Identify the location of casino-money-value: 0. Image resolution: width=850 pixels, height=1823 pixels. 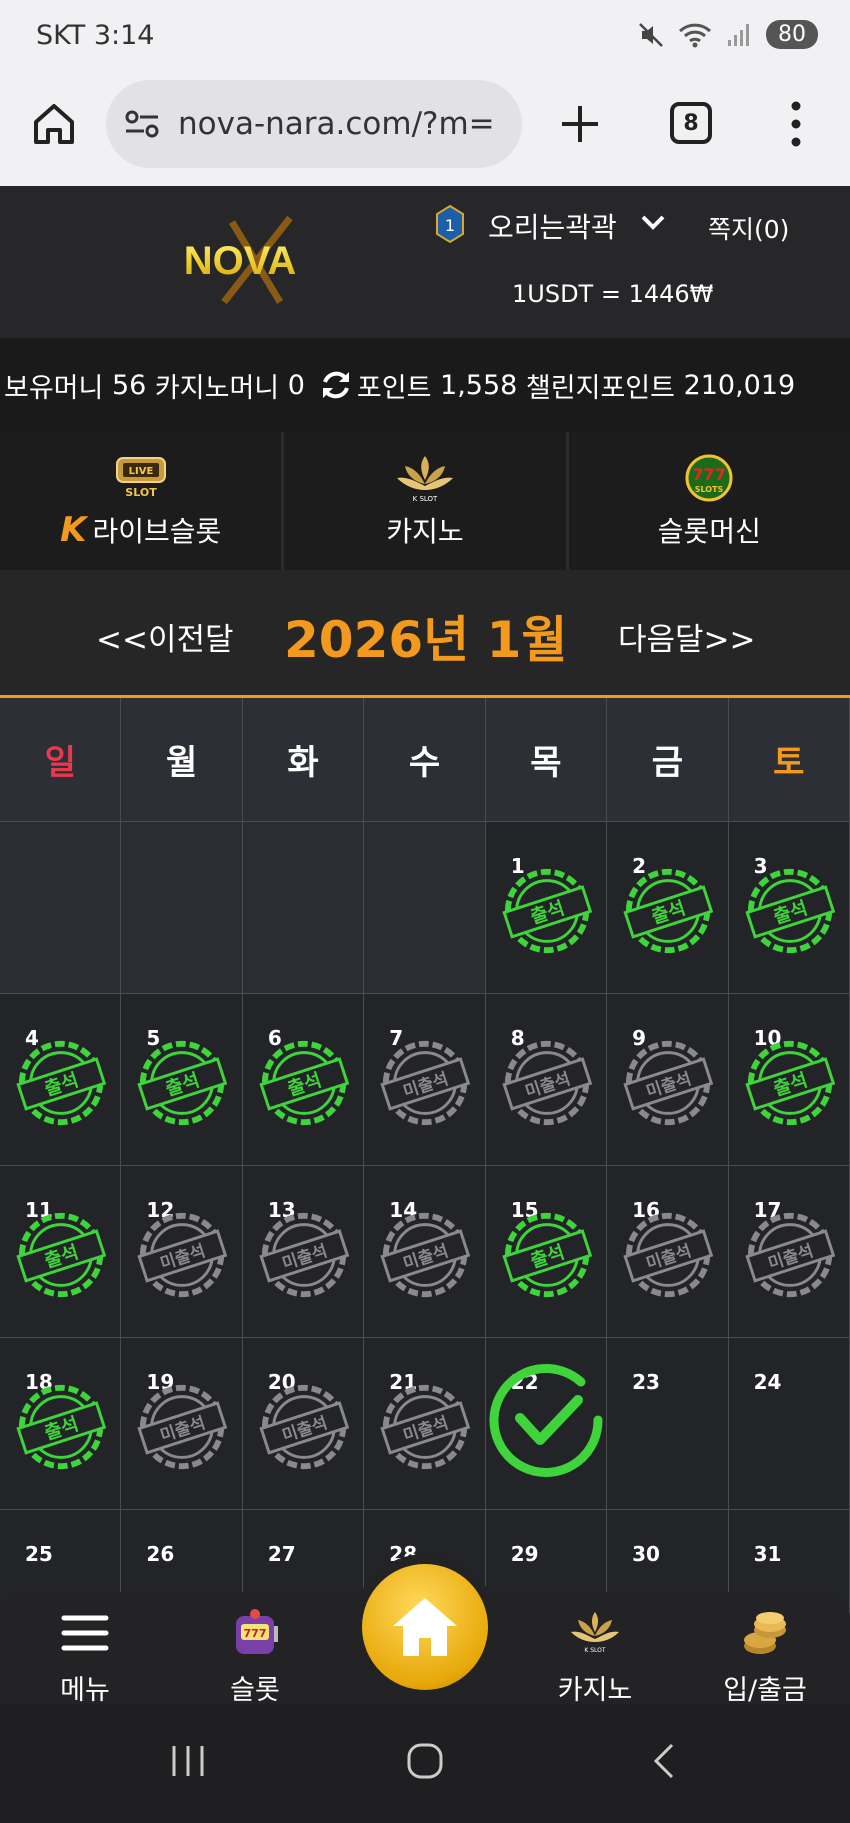
(296, 385).